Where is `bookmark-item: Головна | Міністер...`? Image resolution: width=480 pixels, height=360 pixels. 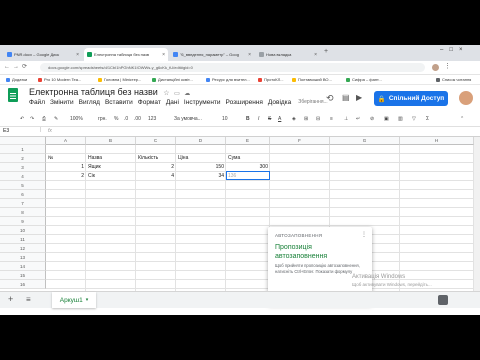 bookmark-item: Головна | Міністер... is located at coordinates (119, 79).